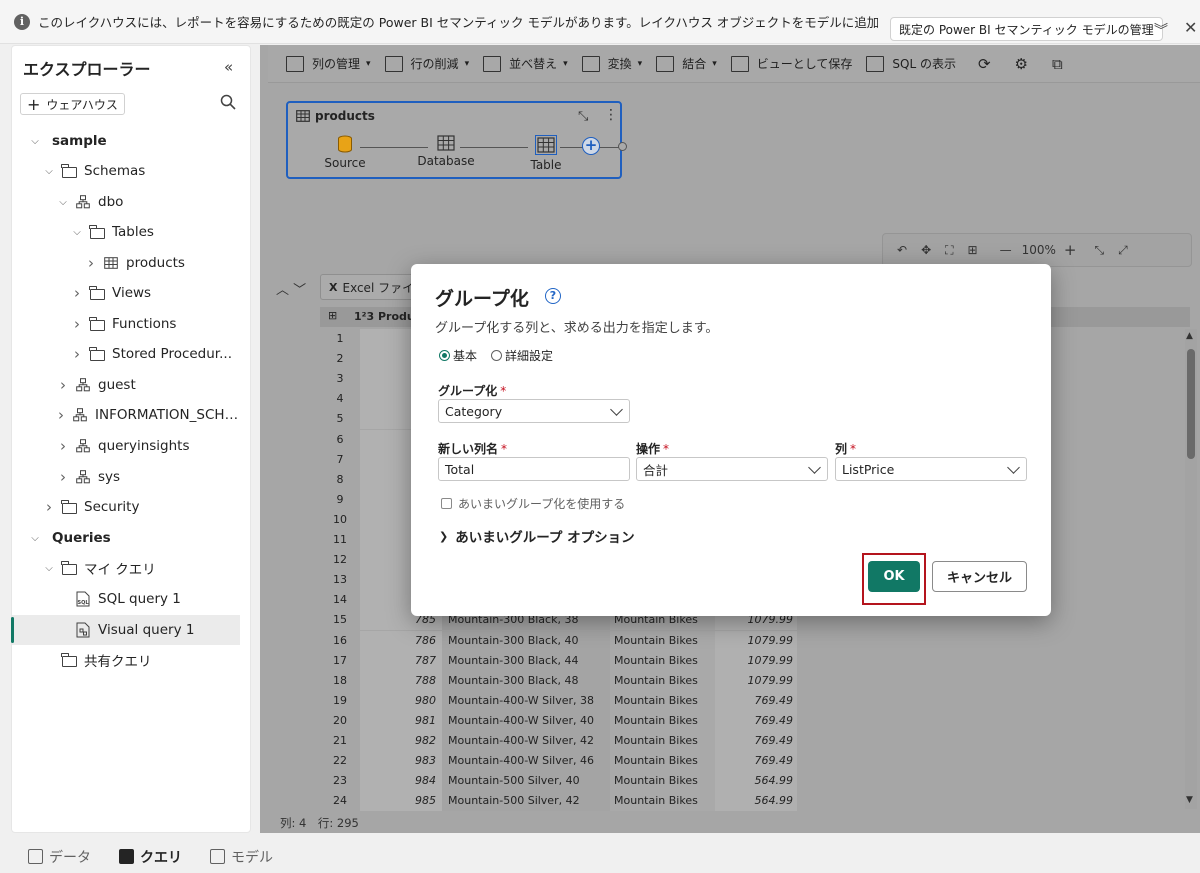 The height and width of the screenshot is (873, 1200). Describe the element at coordinates (537, 536) in the screenshot. I see `fuzzy-options-expander: ❯ あいまいグループ オプション` at that location.